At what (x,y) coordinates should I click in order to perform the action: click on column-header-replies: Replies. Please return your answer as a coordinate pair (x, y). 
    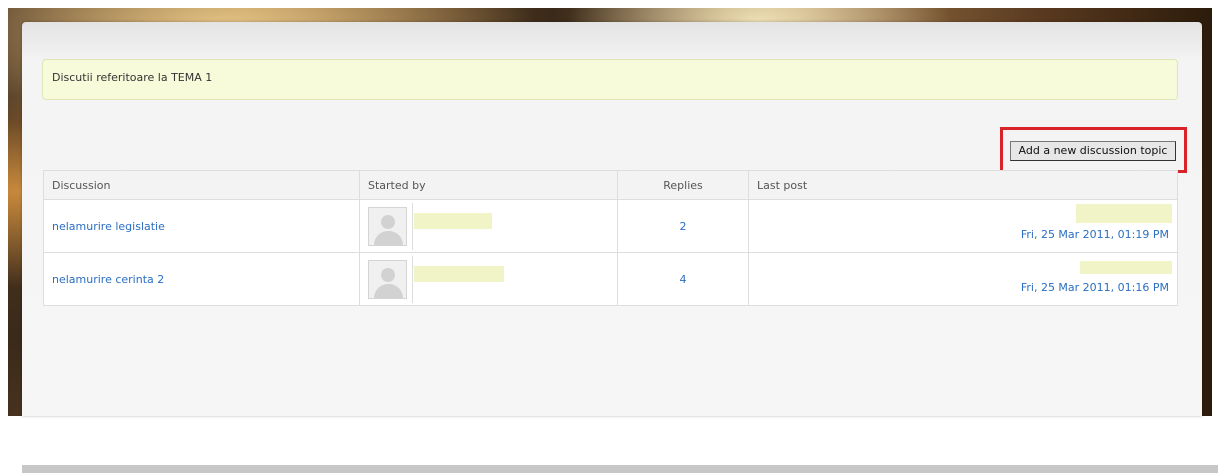
    Looking at the image, I should click on (683, 185).